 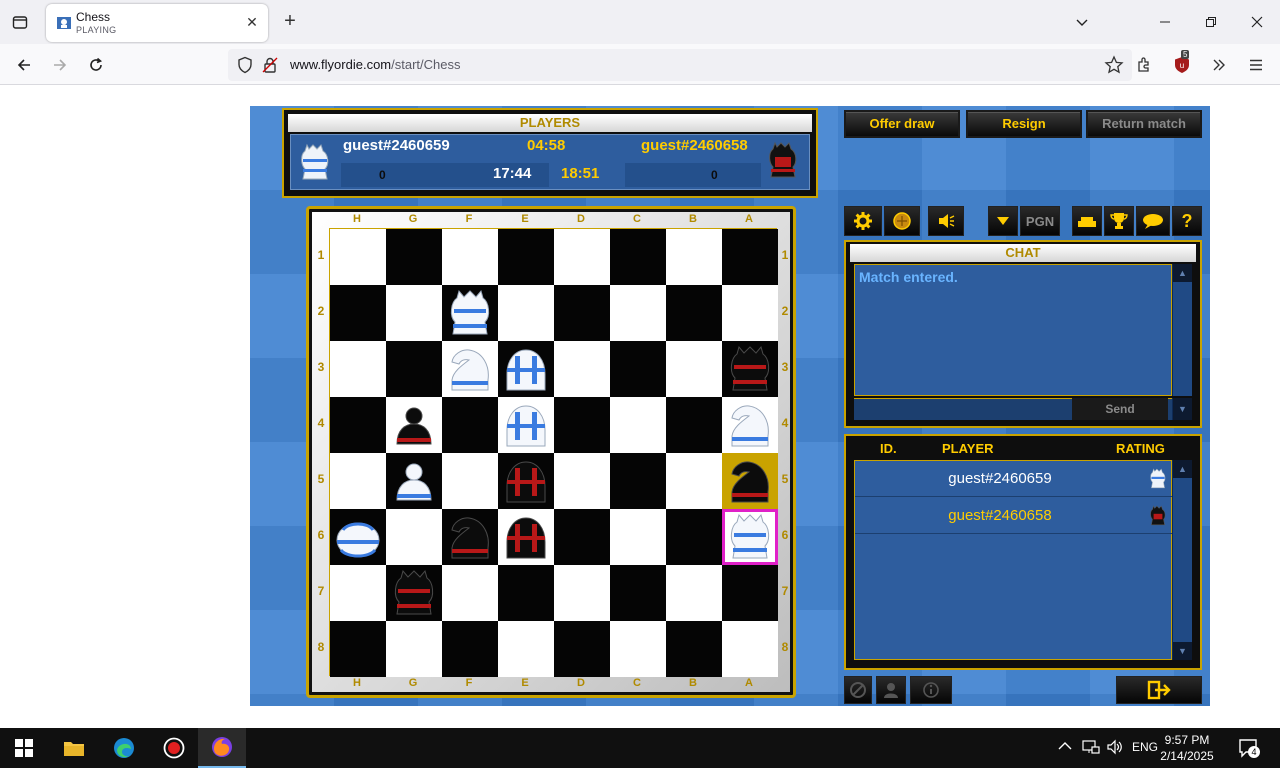 What do you see at coordinates (358, 537) in the screenshot?
I see `square-h6` at bounding box center [358, 537].